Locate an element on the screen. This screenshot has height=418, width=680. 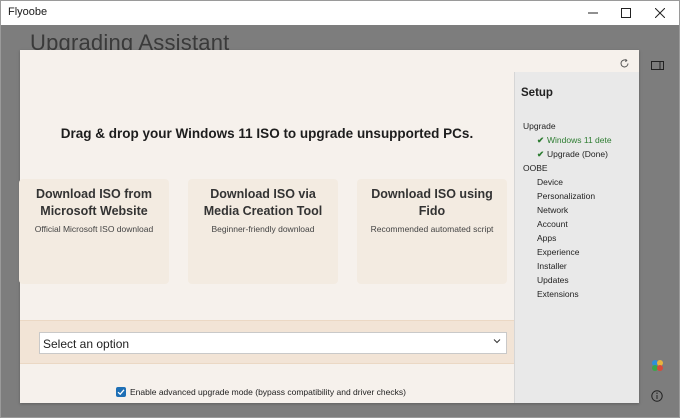
card-subtitle: Recommended automated script is located at coordinates (432, 229).